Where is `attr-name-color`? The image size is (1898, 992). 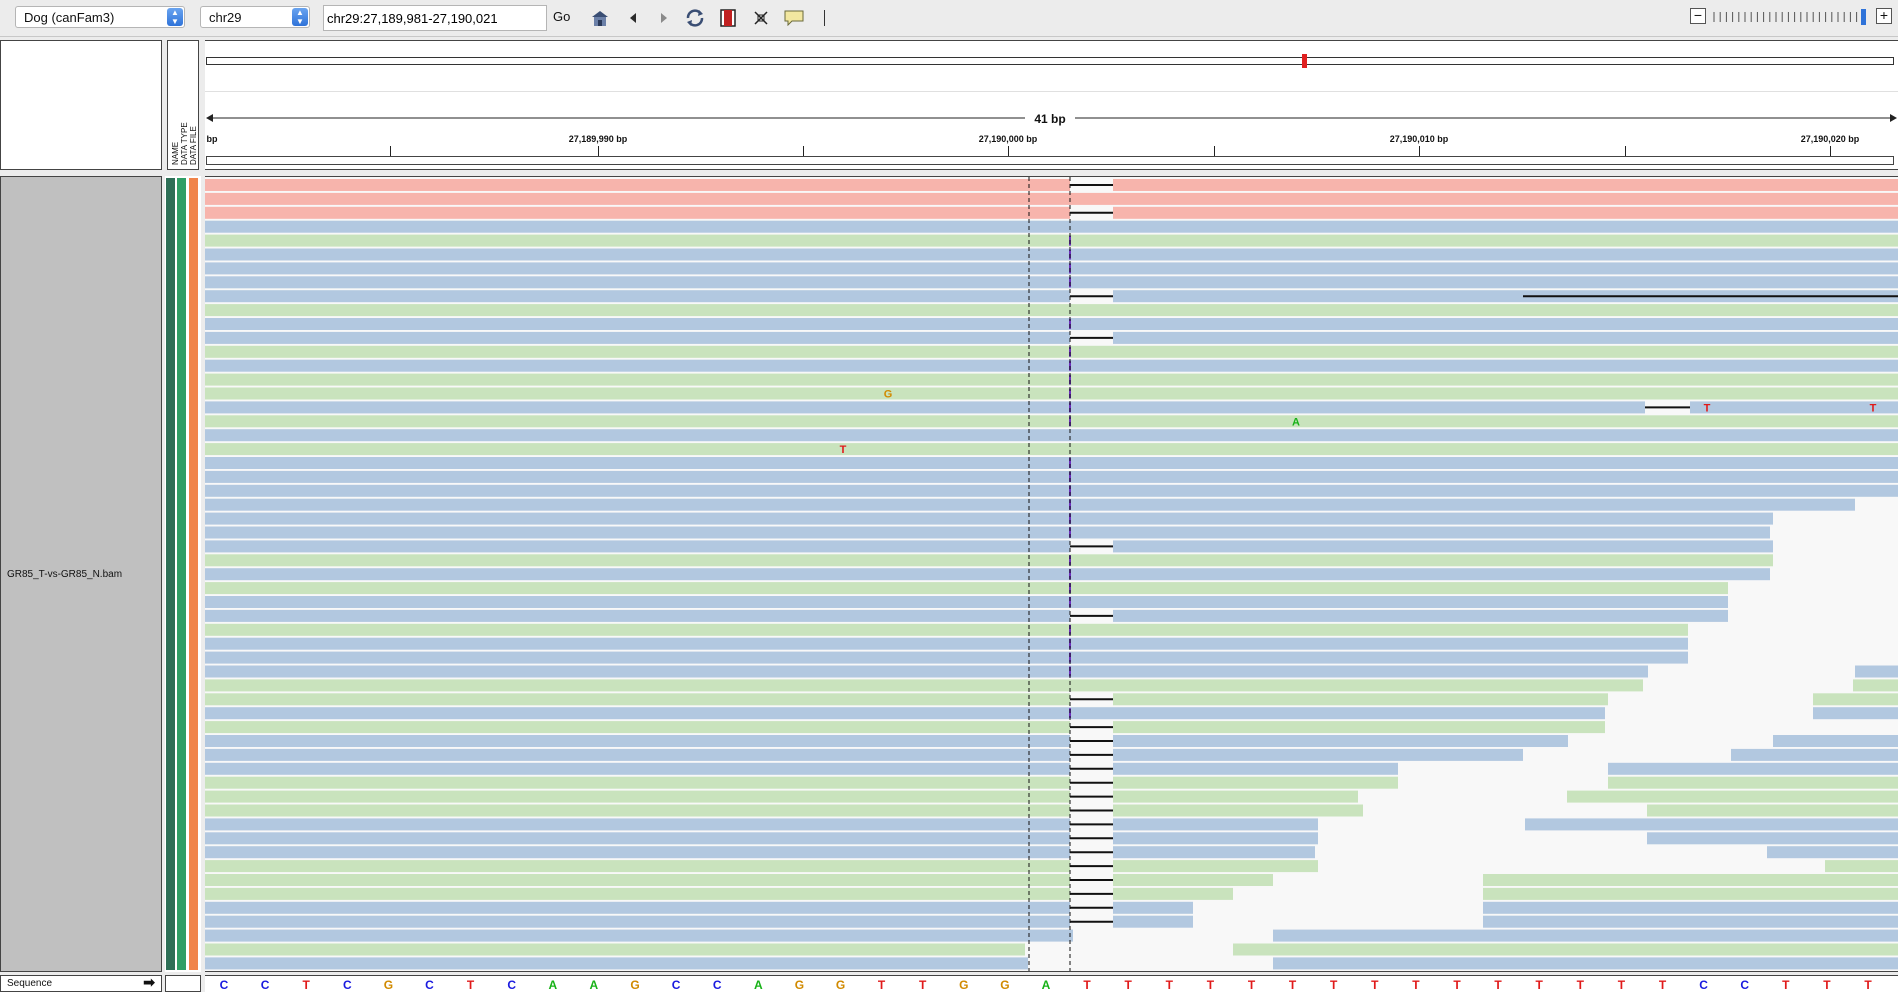
attr-name-color is located at coordinates (170, 574).